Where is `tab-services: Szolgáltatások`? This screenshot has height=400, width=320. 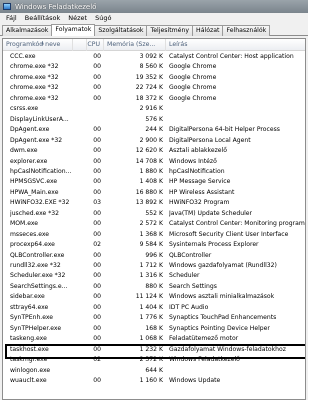 tab-services: Szolgáltatások is located at coordinates (121, 30).